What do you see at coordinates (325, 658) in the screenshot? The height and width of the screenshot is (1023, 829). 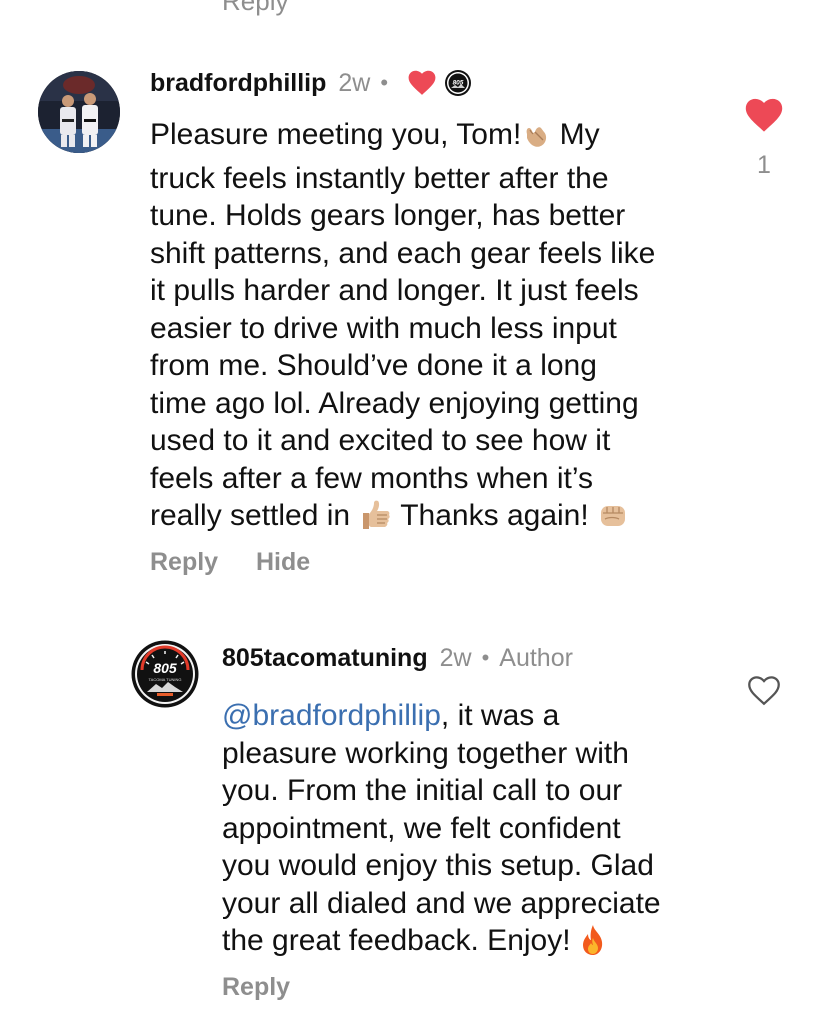 I see `username: 805tacomatuning` at bounding box center [325, 658].